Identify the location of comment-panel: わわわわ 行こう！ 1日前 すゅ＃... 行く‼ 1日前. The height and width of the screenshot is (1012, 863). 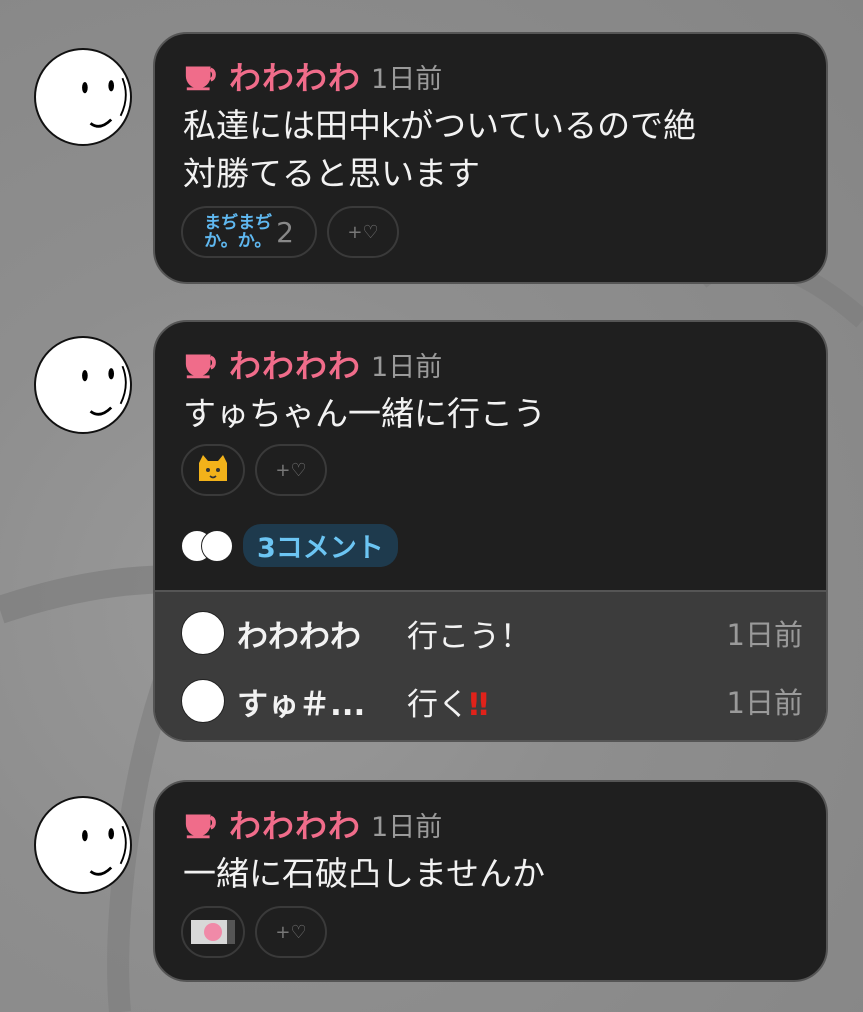
(490, 665).